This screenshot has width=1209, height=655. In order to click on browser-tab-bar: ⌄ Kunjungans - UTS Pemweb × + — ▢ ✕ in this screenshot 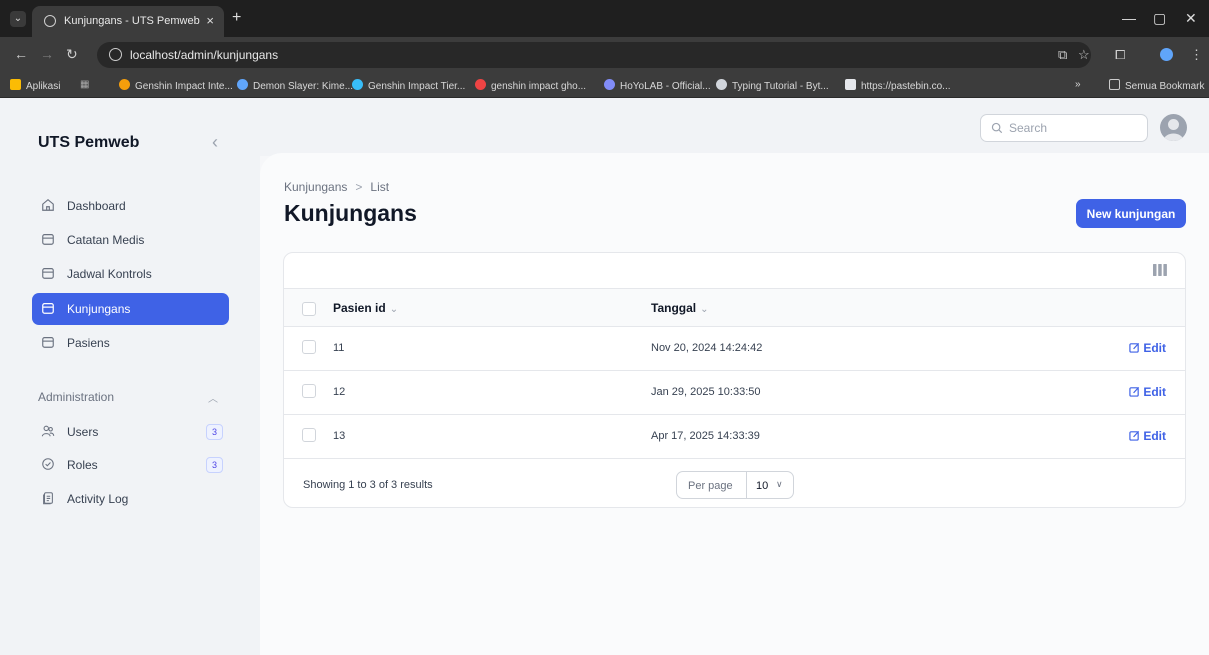, I will do `click(604, 18)`.